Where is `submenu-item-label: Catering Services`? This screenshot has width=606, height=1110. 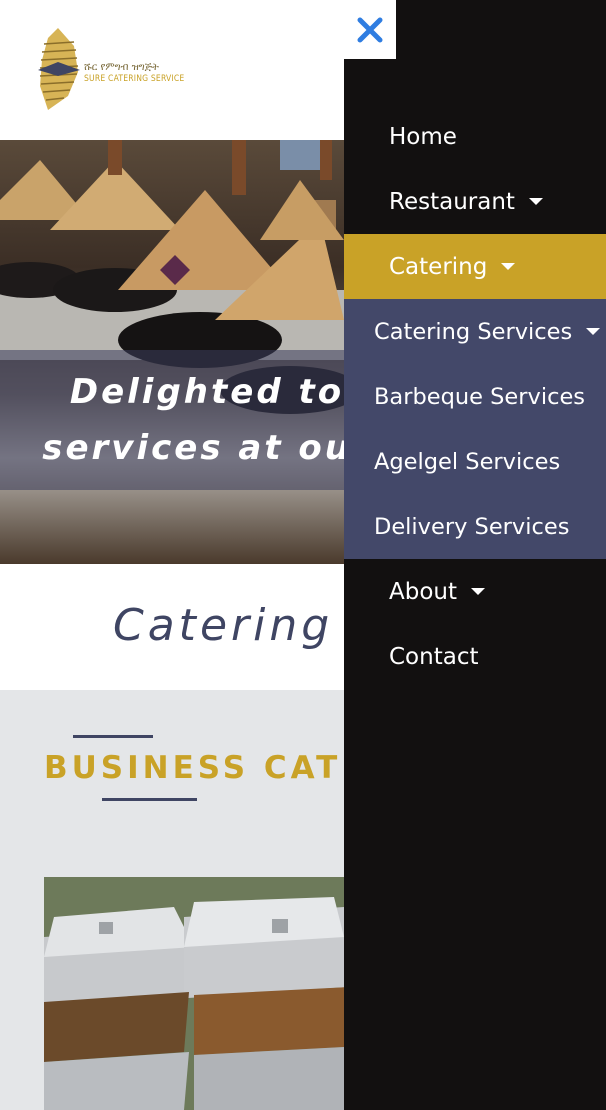
submenu-item-label: Catering Services is located at coordinates (473, 331).